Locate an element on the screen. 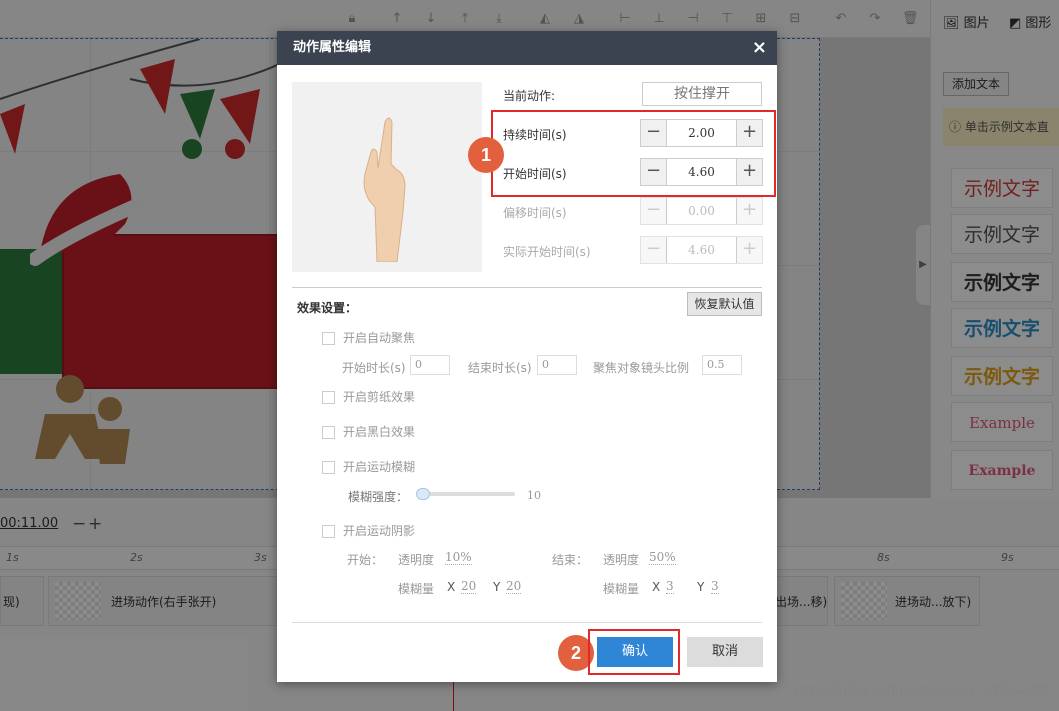 Image resolution: width=1059 pixels, height=711 pixels. motion-shadow-checkbox: 开启运动阴影 is located at coordinates (368, 530).